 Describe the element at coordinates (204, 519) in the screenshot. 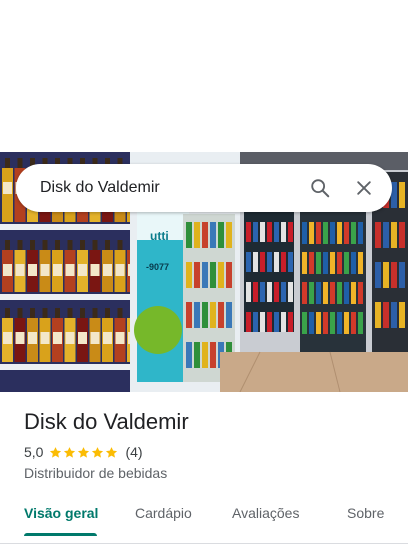

I see `place-tabs: Visão geral Cardápio Avaliações Sobre` at that location.